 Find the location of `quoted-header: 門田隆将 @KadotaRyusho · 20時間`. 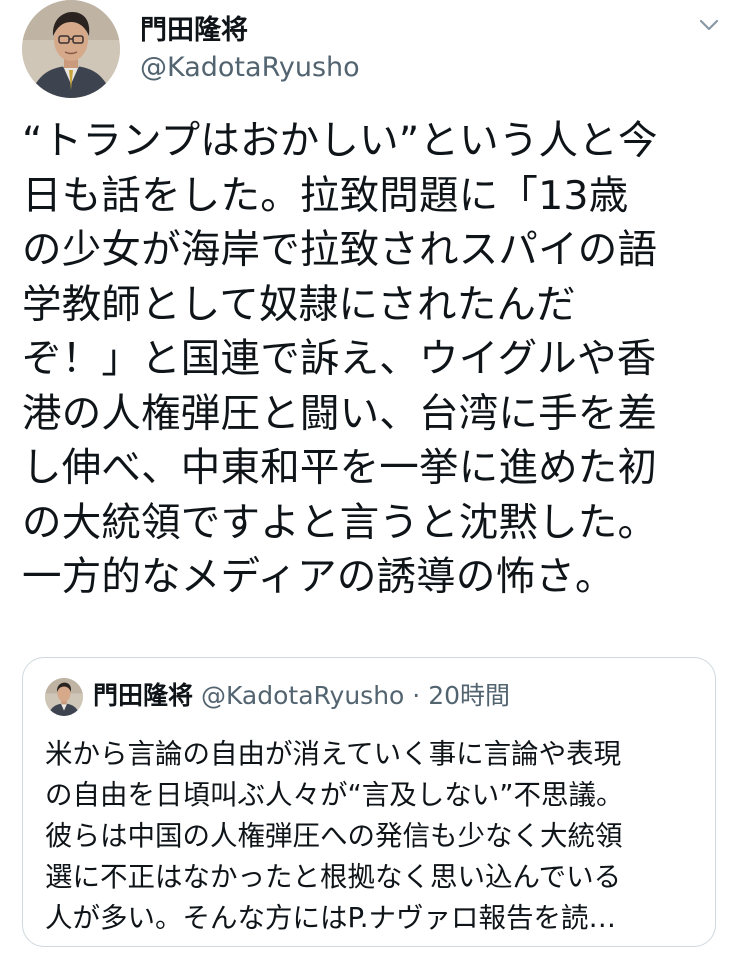

quoted-header: 門田隆将 @KadotaRyusho · 20時間 is located at coordinates (301, 696).